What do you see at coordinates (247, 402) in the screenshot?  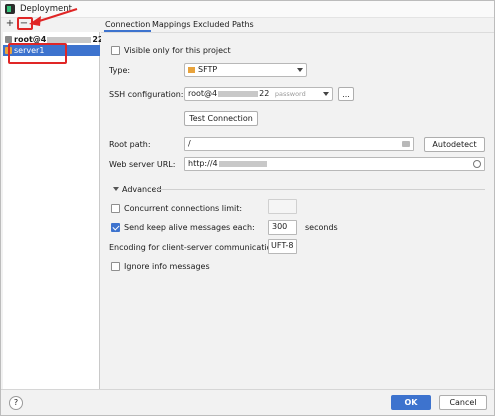 I see `dialog-footer: ? OK Cancel` at bounding box center [247, 402].